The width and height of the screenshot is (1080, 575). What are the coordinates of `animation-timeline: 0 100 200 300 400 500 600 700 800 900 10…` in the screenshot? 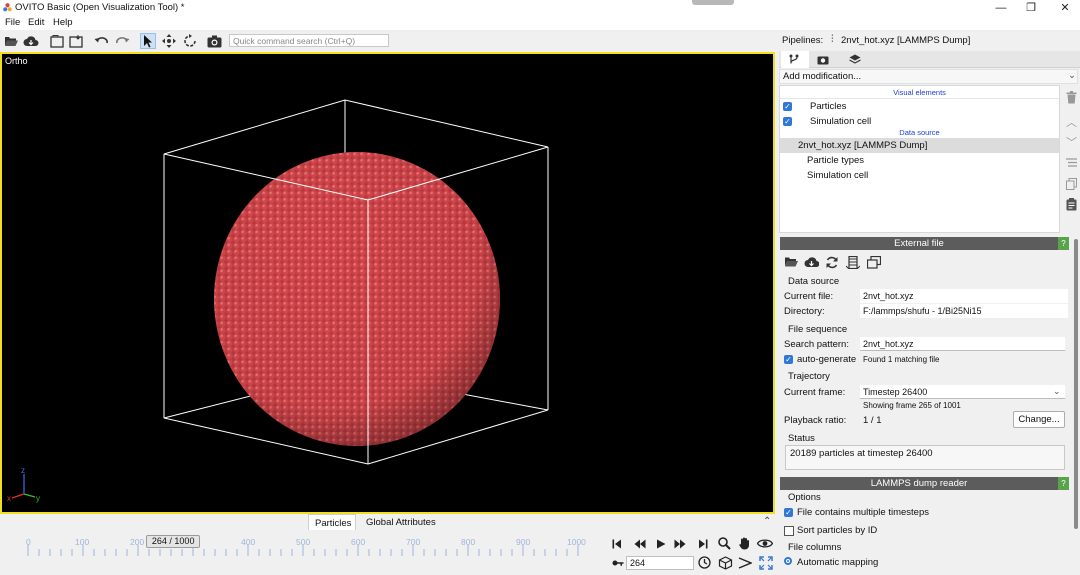 It's located at (300, 553).